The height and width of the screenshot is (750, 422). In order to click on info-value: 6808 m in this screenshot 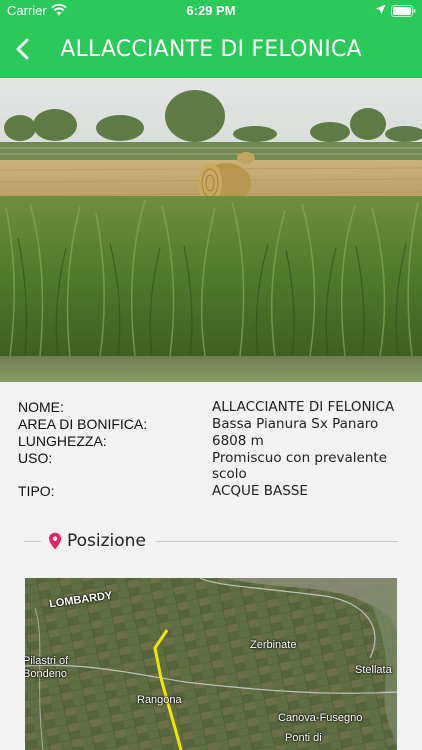, I will do `click(238, 441)`.